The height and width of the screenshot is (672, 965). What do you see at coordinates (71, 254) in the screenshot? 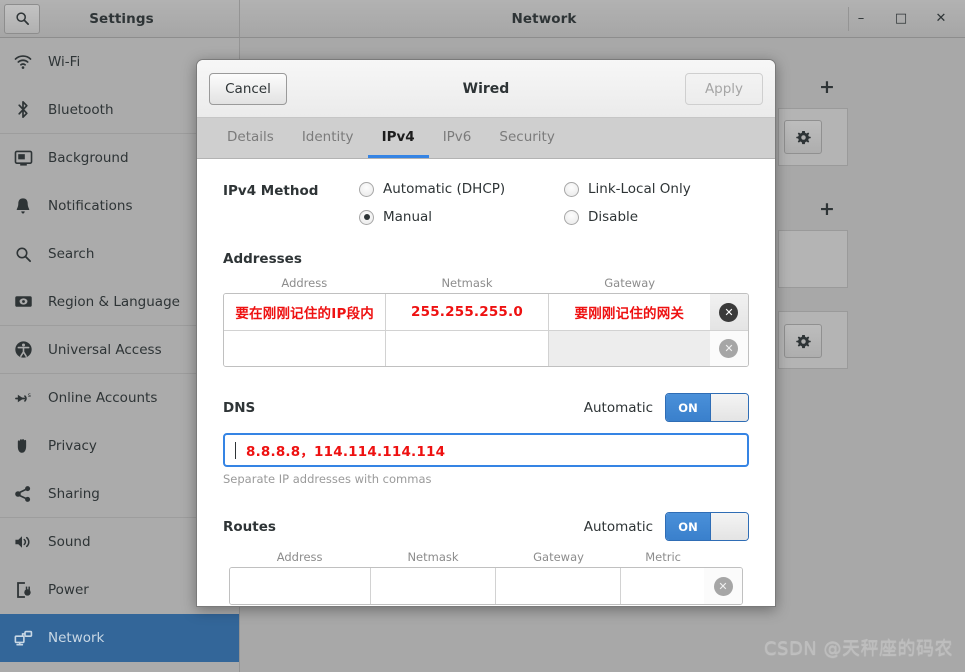
I see `sidebar-item-label: Search` at bounding box center [71, 254].